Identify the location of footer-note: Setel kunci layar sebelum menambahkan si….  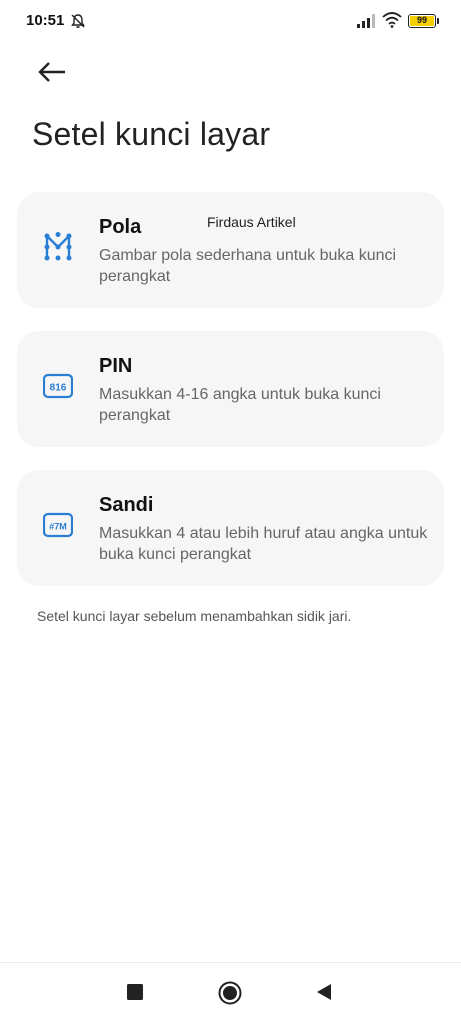
(194, 616).